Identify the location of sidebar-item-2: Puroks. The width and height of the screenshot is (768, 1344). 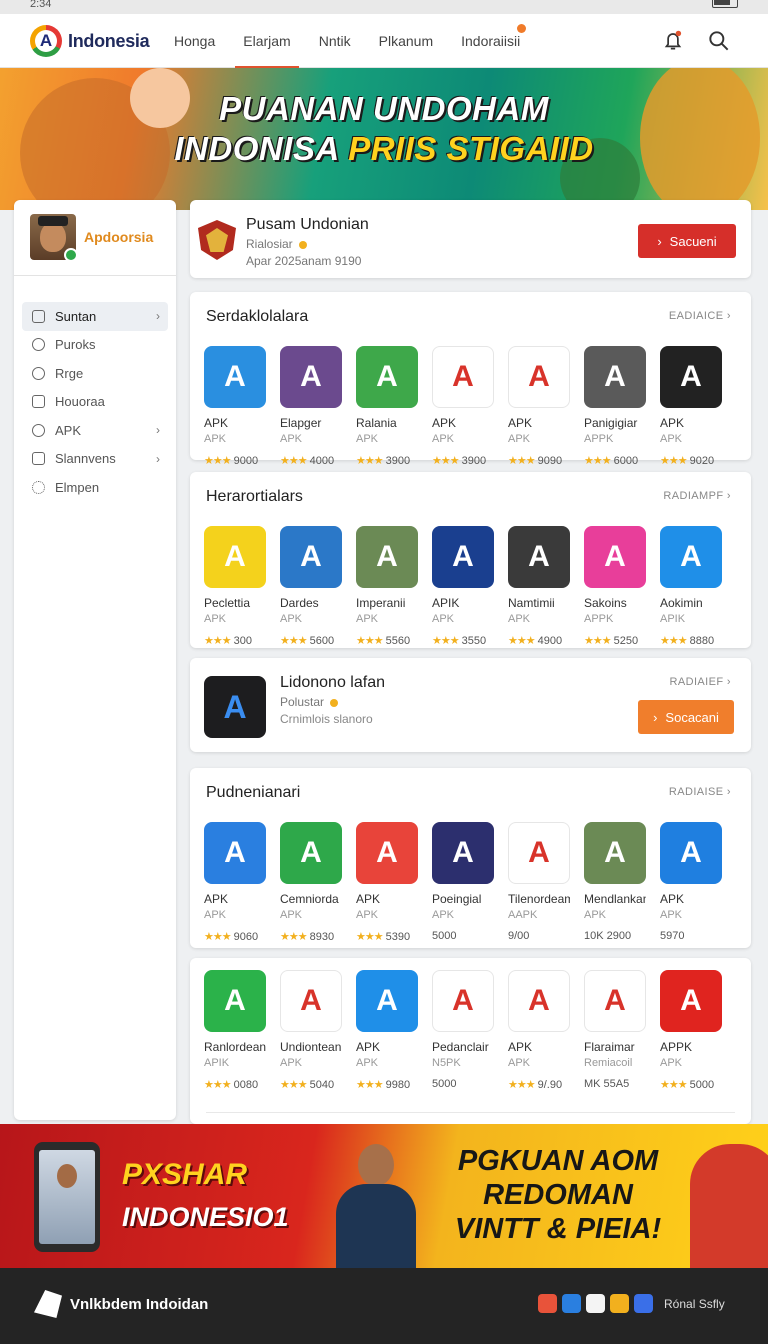
(95, 345).